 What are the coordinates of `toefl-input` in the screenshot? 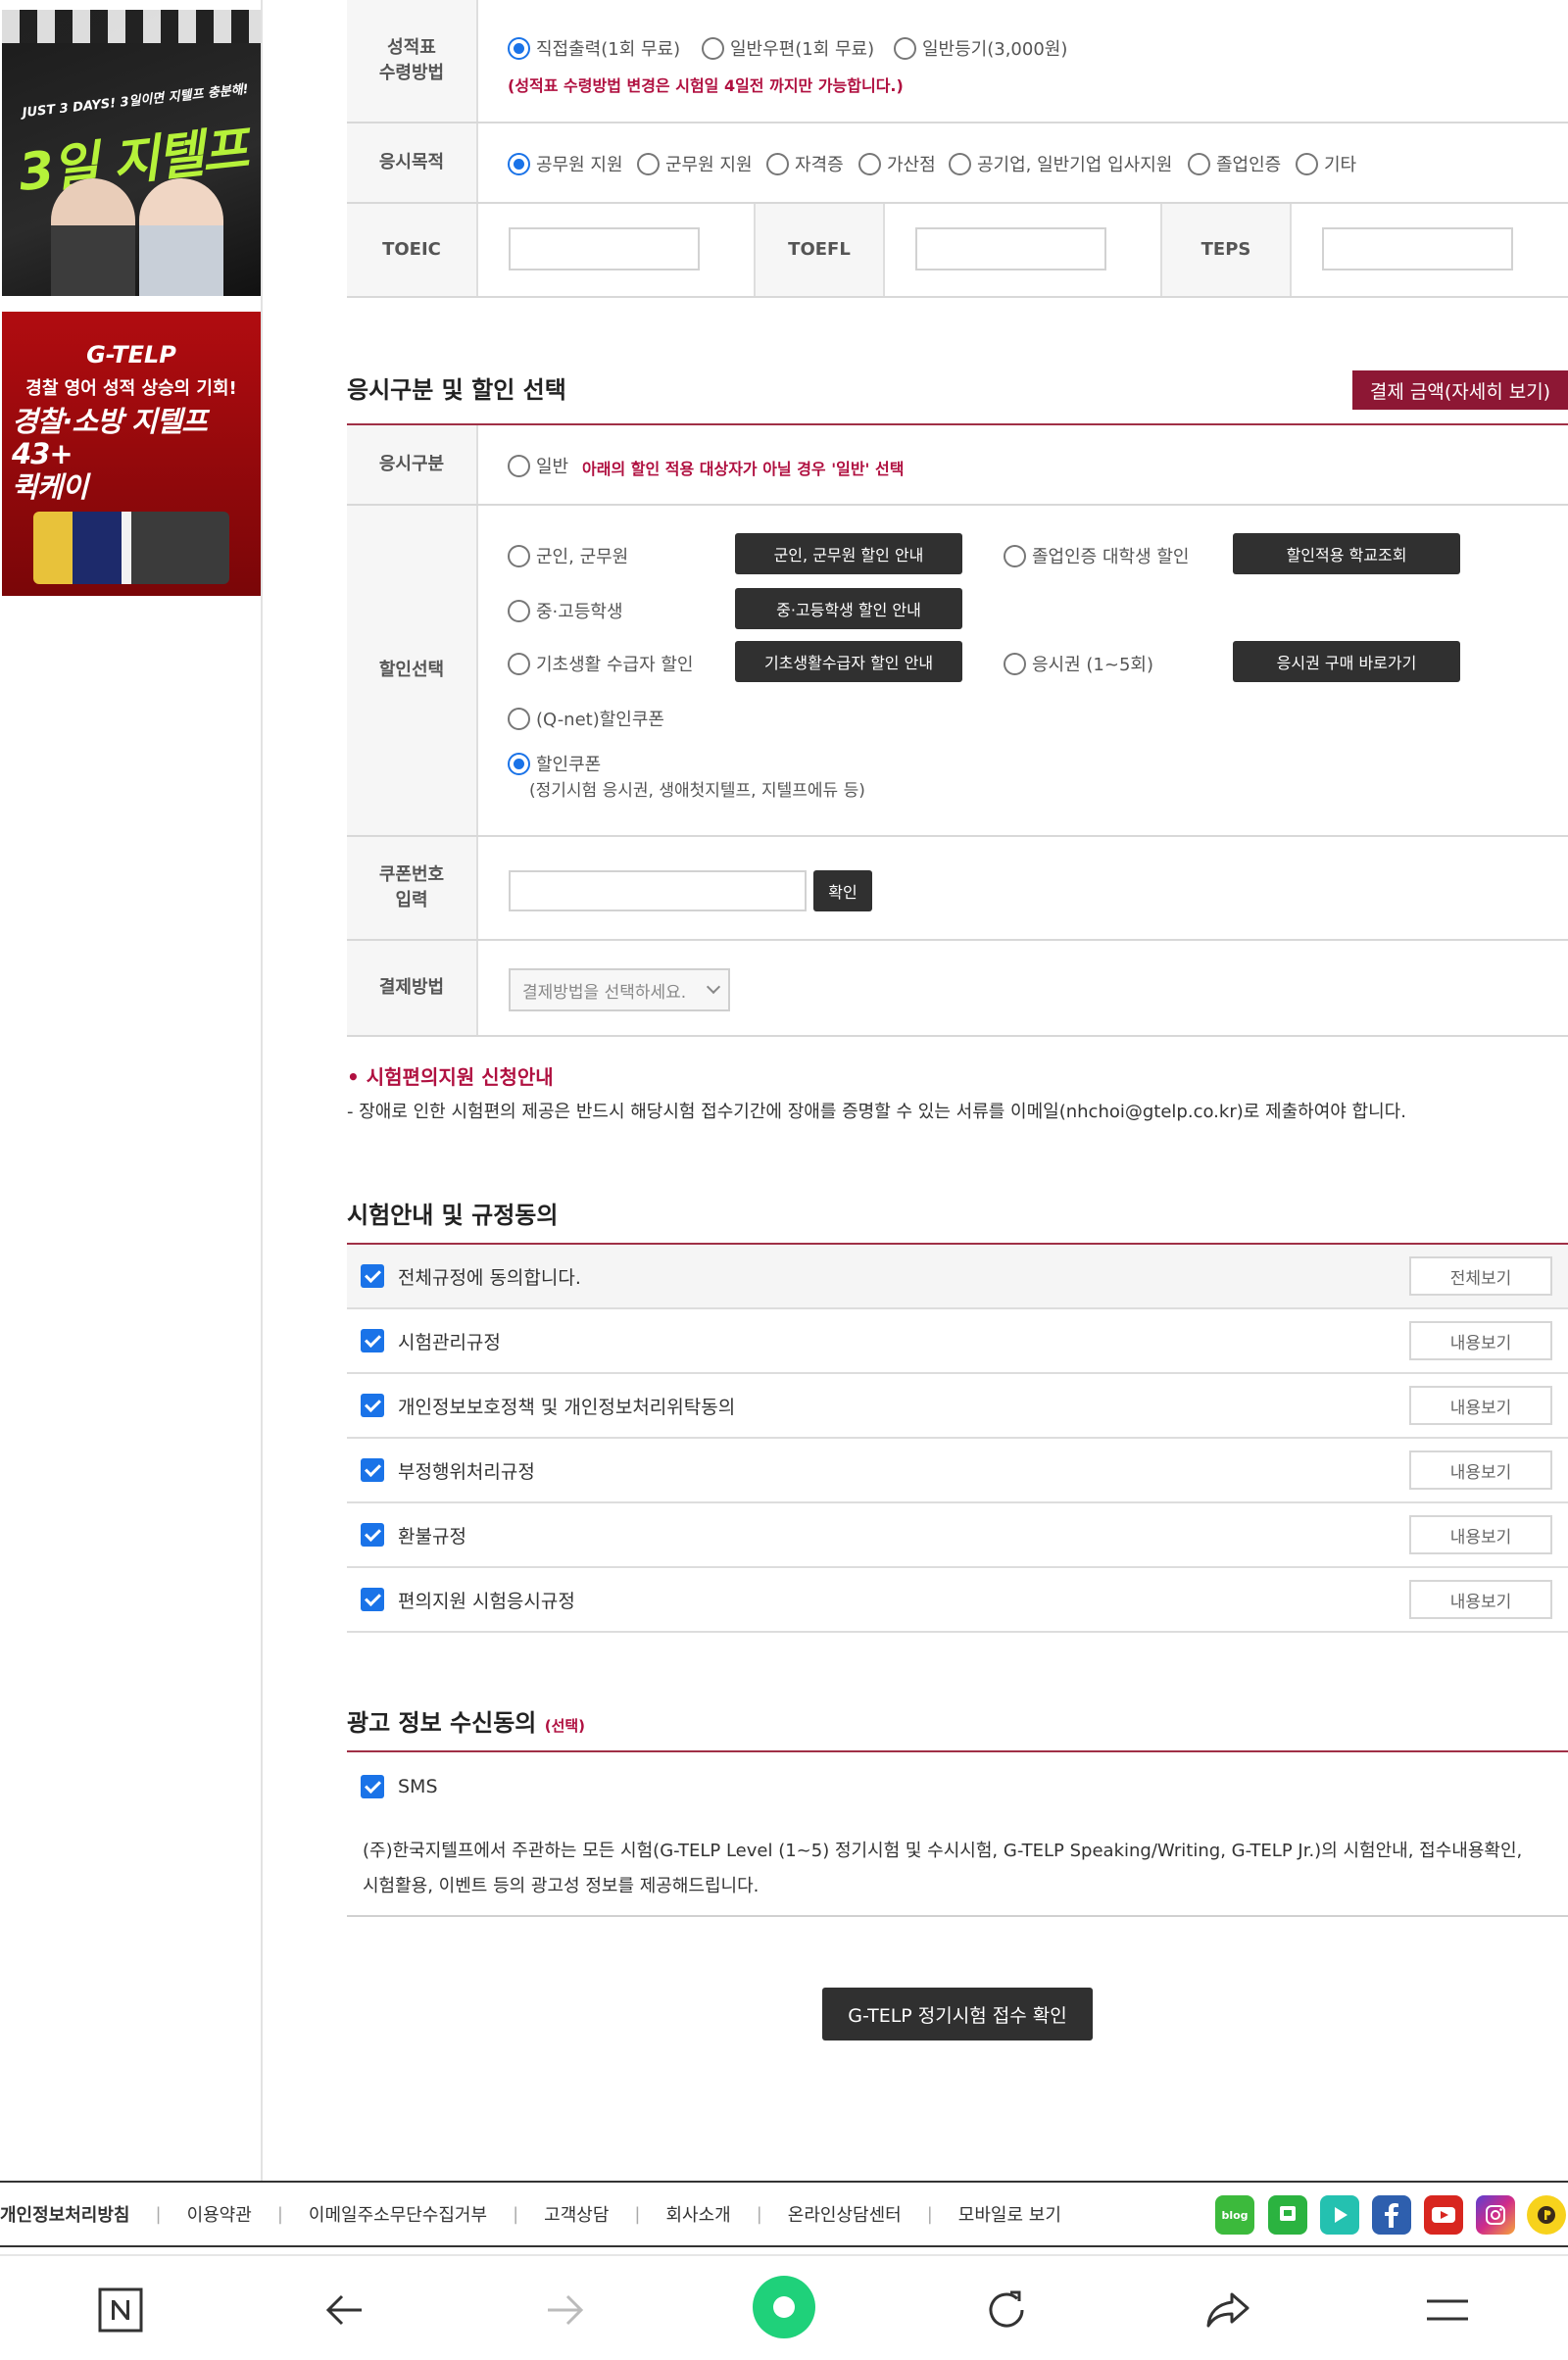 It's located at (1010, 248).